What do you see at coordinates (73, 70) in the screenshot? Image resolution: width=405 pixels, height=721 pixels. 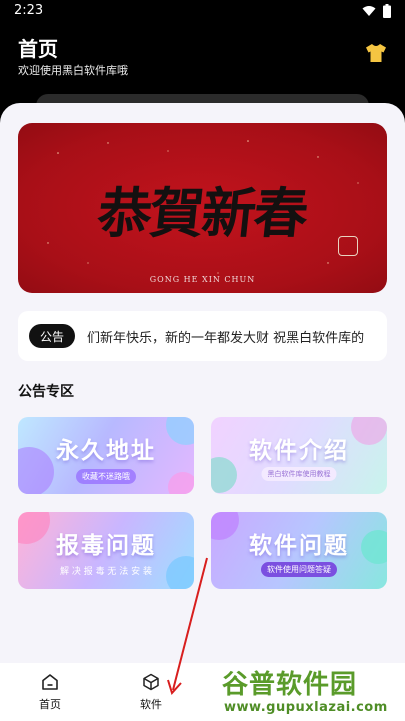 I see `page-subtitle: 欢迎使用黑白软件库哦` at bounding box center [73, 70].